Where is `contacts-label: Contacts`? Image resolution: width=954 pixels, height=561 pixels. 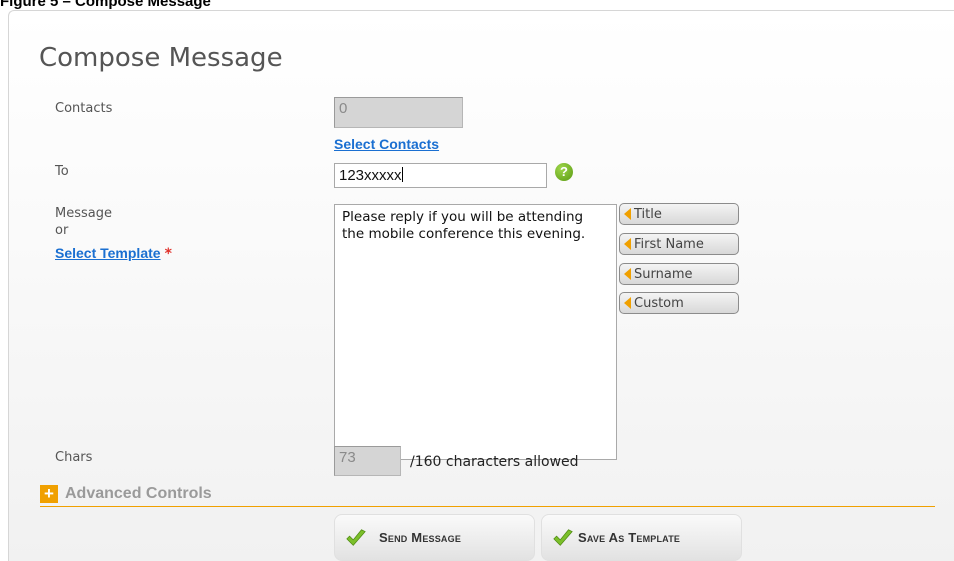 contacts-label: Contacts is located at coordinates (84, 108).